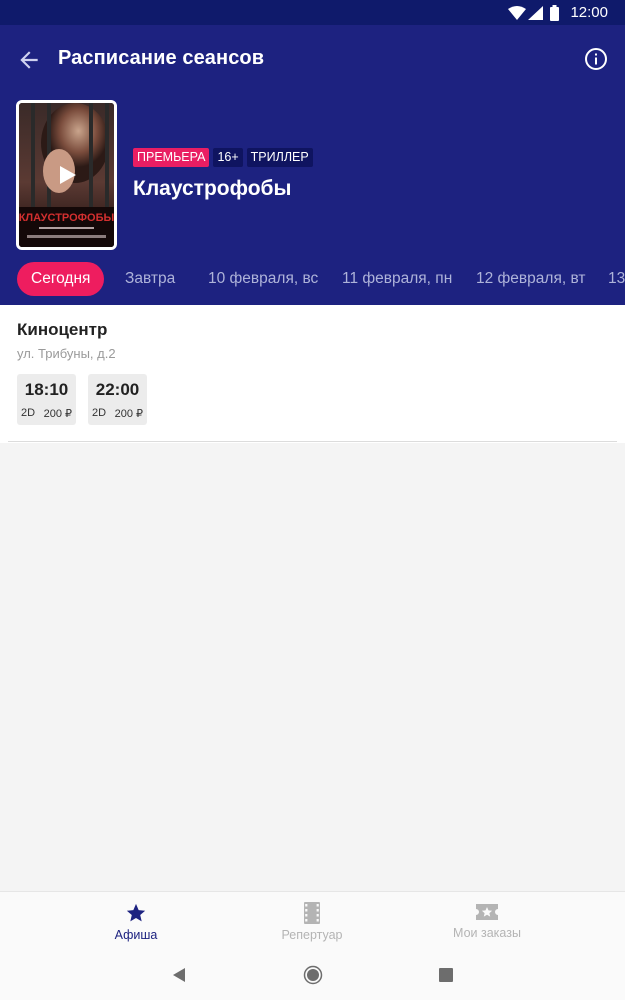  I want to click on date-tab-feb-12: 12 февраля, вт, so click(530, 279).